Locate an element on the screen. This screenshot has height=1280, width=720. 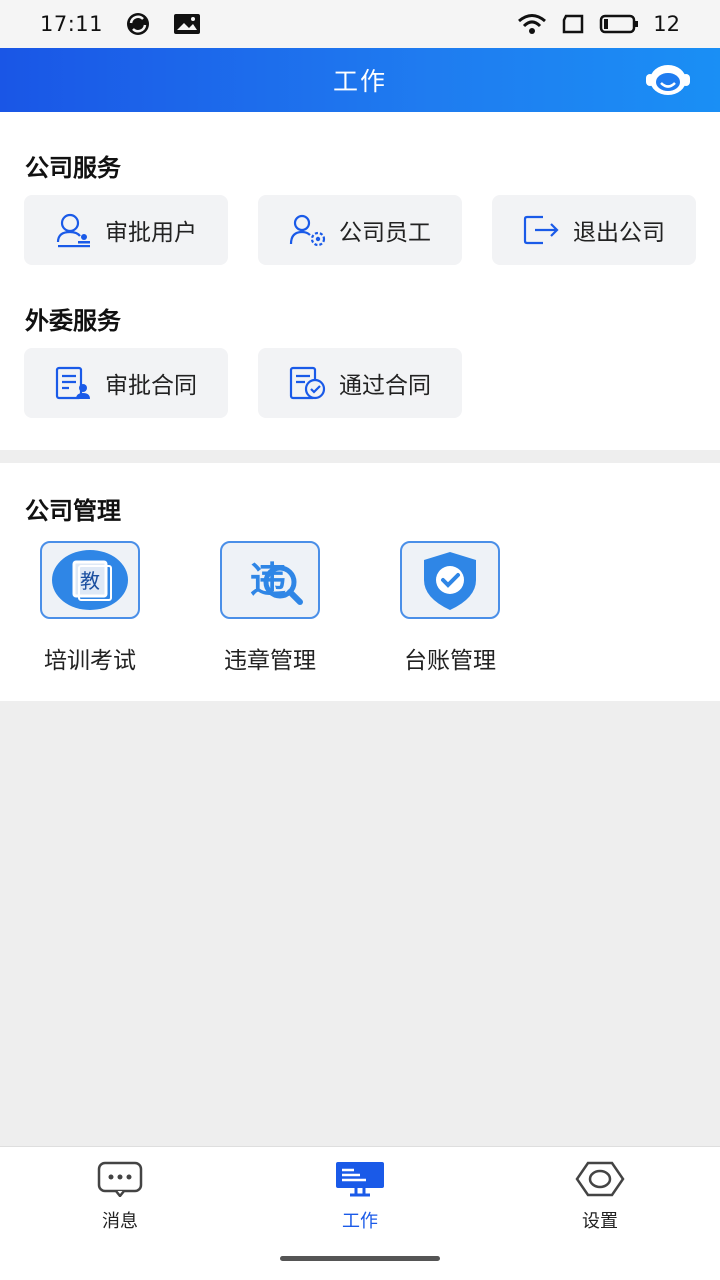
status-time: 17:11 is located at coordinates (72, 24).